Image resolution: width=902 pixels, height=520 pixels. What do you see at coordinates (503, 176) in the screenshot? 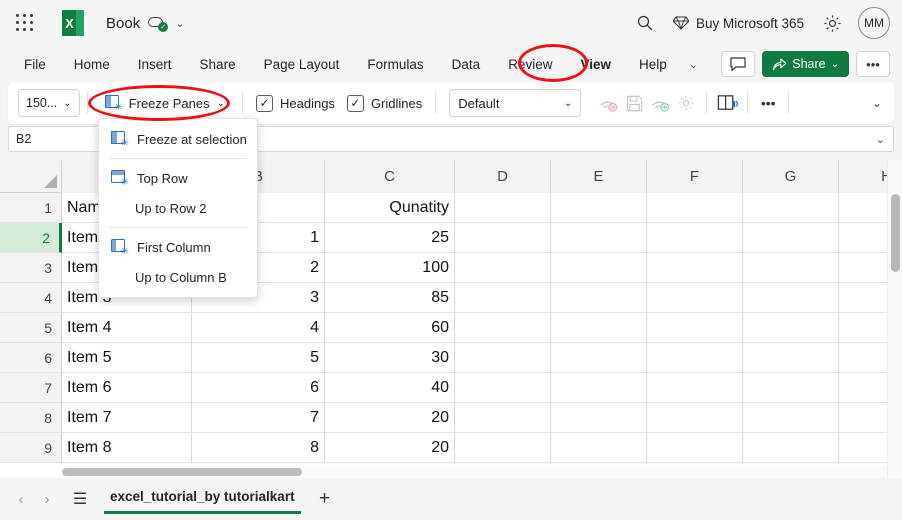
I see `column-header-d: D` at bounding box center [503, 176].